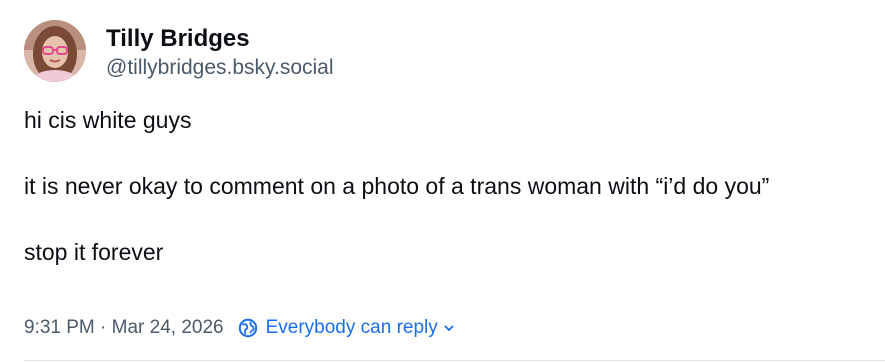  What do you see at coordinates (220, 39) in the screenshot?
I see `author-display-name: Tilly Bridges` at bounding box center [220, 39].